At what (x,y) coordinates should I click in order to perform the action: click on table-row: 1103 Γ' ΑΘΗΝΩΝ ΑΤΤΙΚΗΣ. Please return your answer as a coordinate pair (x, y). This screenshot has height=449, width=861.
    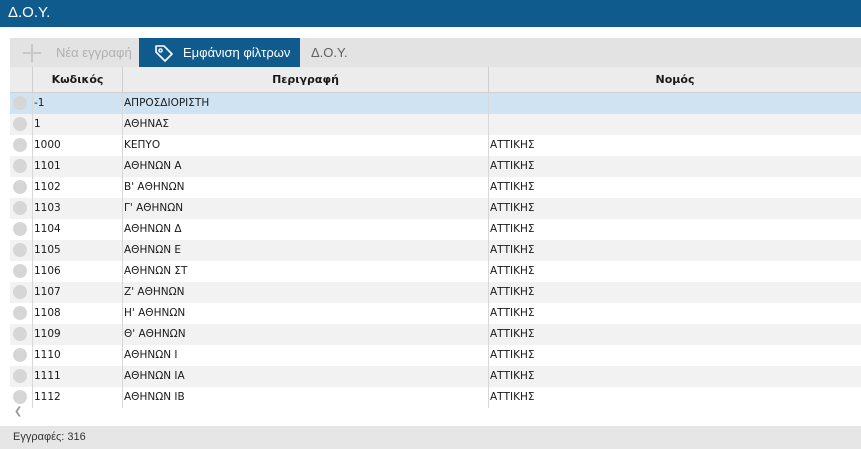
    Looking at the image, I should click on (435, 208).